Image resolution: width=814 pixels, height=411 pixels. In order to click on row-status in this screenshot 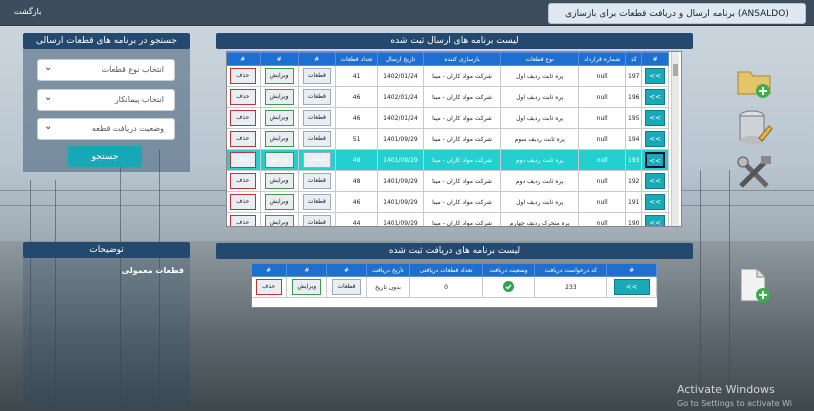, I will do `click(508, 287)`.